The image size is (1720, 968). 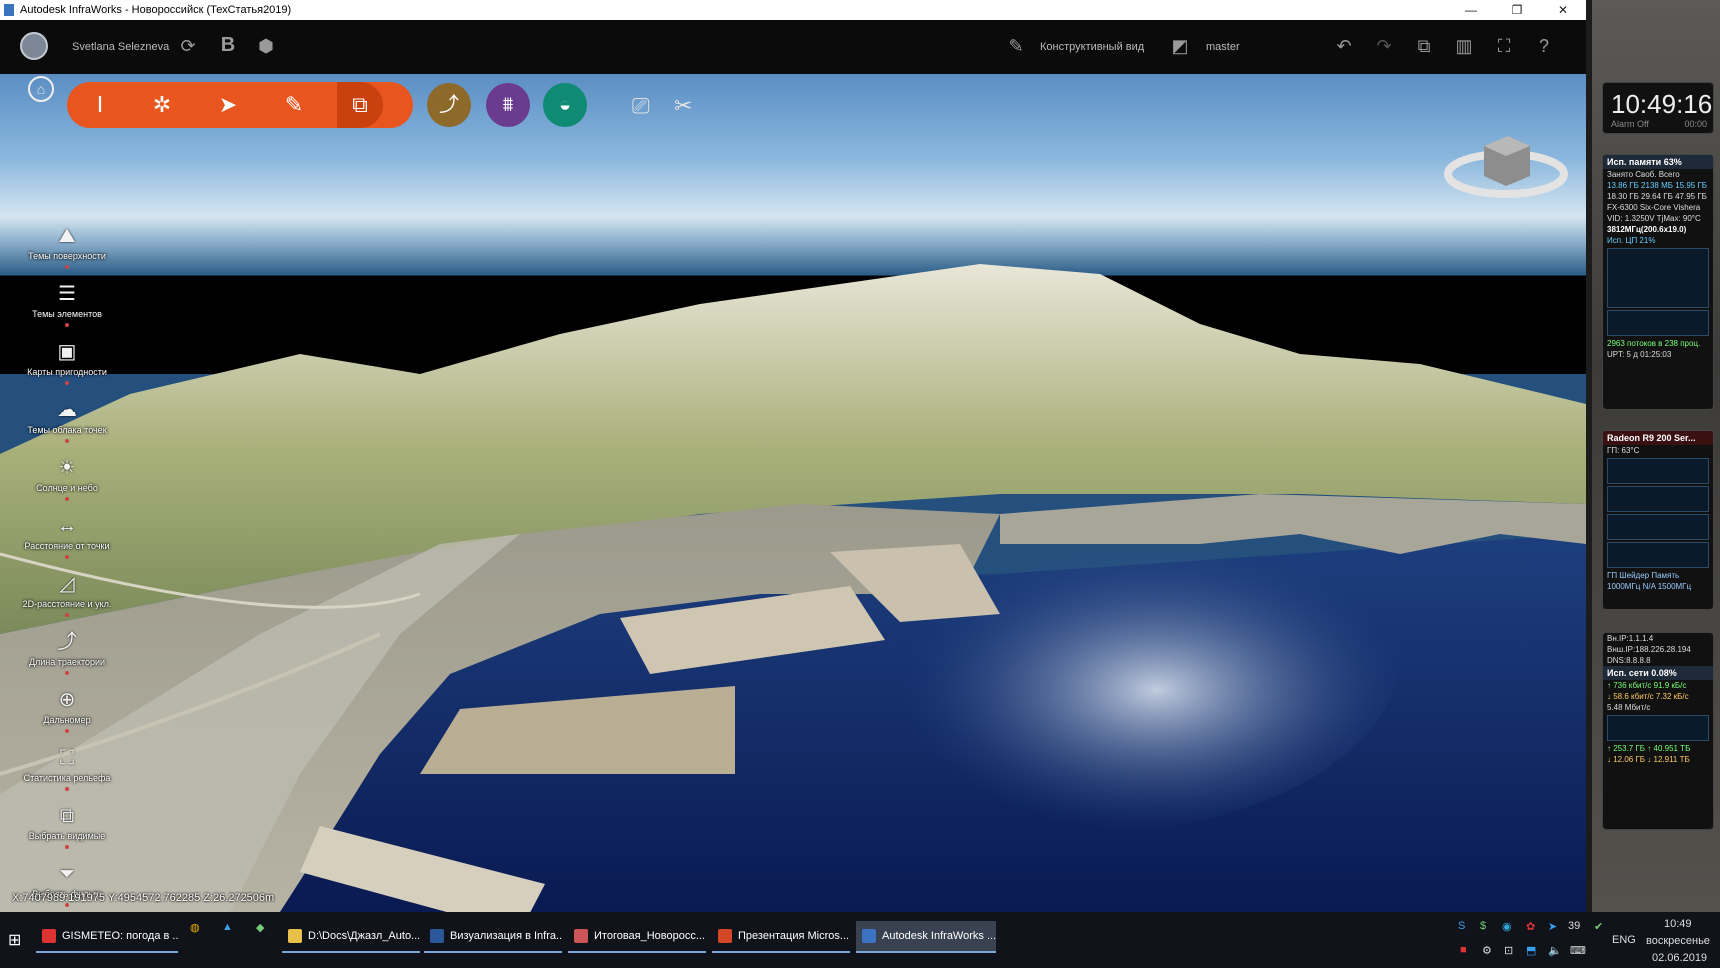 I want to click on pinned-app-icon: ◍, so click(x=195, y=927).